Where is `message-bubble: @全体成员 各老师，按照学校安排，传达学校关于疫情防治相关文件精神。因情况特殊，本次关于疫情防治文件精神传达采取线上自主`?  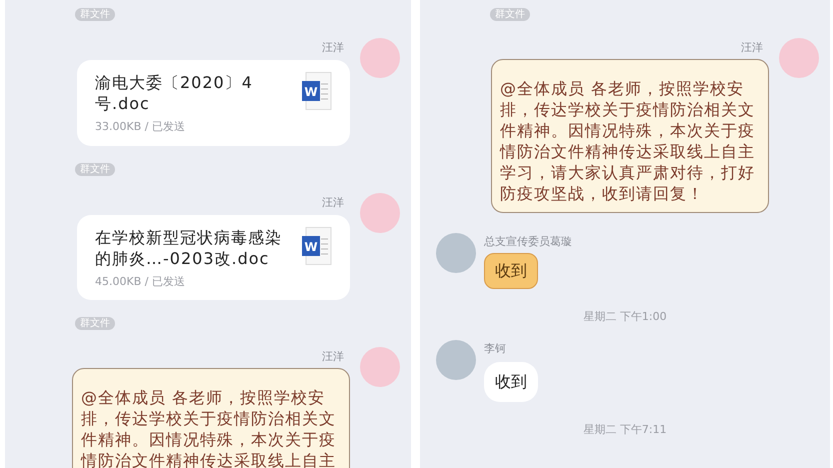 message-bubble: @全体成员 各老师，按照学校安排，传达学校关于疫情防治相关文件精神。因情况特殊，本次关于疫情防治文件精神传达采取线上自主 is located at coordinates (211, 418).